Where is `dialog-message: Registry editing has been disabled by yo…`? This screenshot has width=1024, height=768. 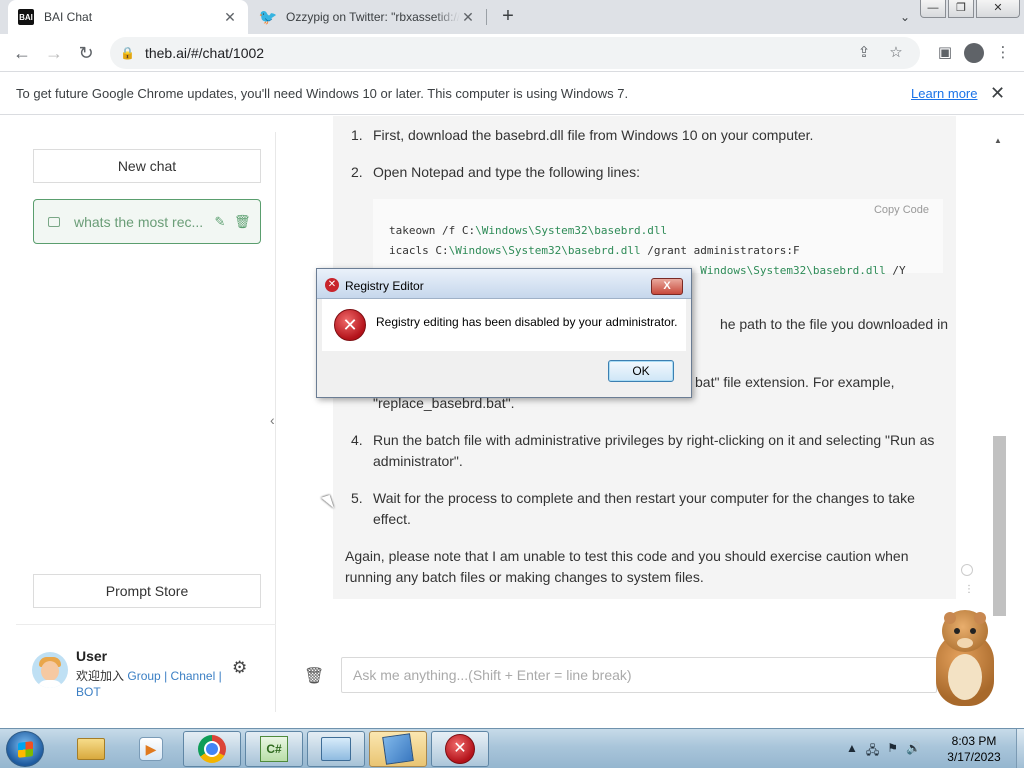
dialog-message: Registry editing has been disabled by yo… is located at coordinates (527, 322).